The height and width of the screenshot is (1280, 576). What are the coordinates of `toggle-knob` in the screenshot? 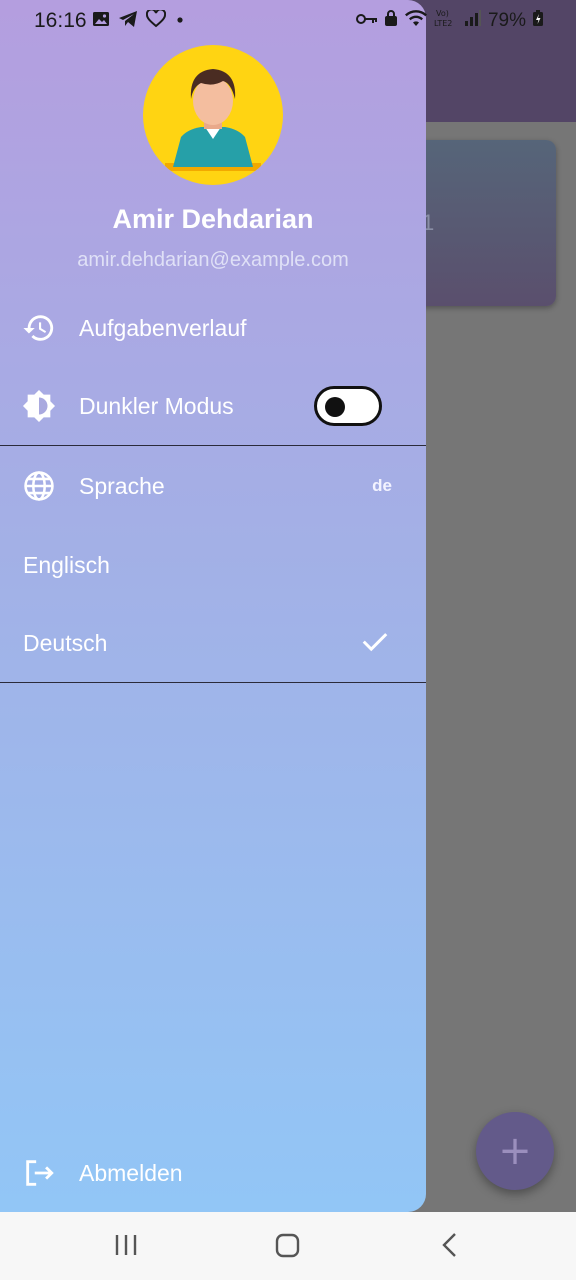 It's located at (335, 407).